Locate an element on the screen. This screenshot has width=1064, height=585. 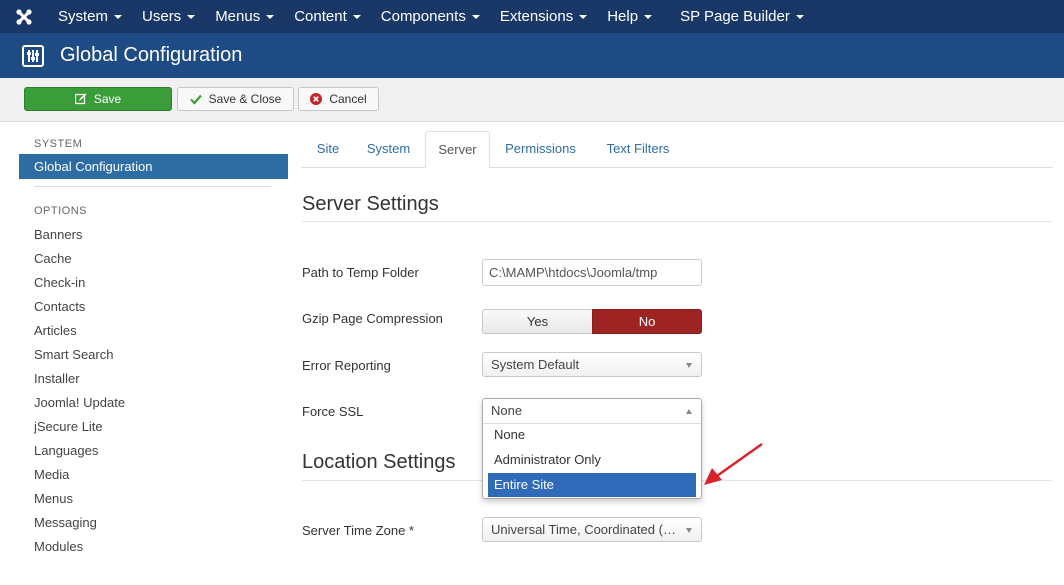
nav-label: Extensions is located at coordinates (536, 16).